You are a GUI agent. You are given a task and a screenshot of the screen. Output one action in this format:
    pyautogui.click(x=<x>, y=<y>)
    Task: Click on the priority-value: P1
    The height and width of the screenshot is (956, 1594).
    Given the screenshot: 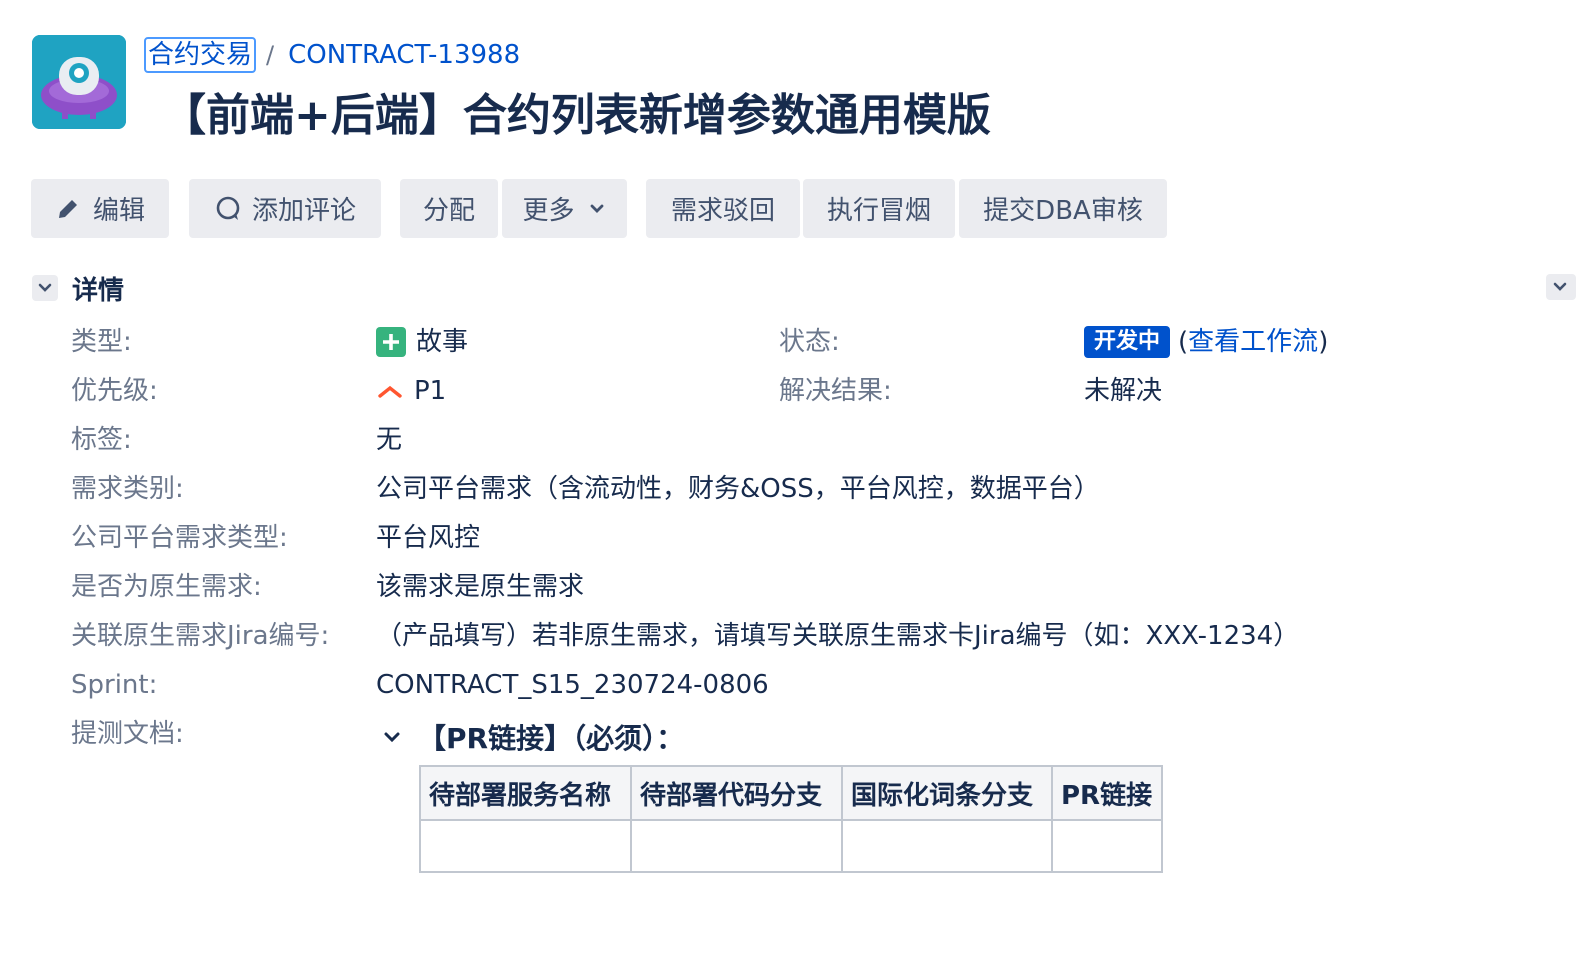 What is the action you would take?
    pyautogui.click(x=411, y=391)
    